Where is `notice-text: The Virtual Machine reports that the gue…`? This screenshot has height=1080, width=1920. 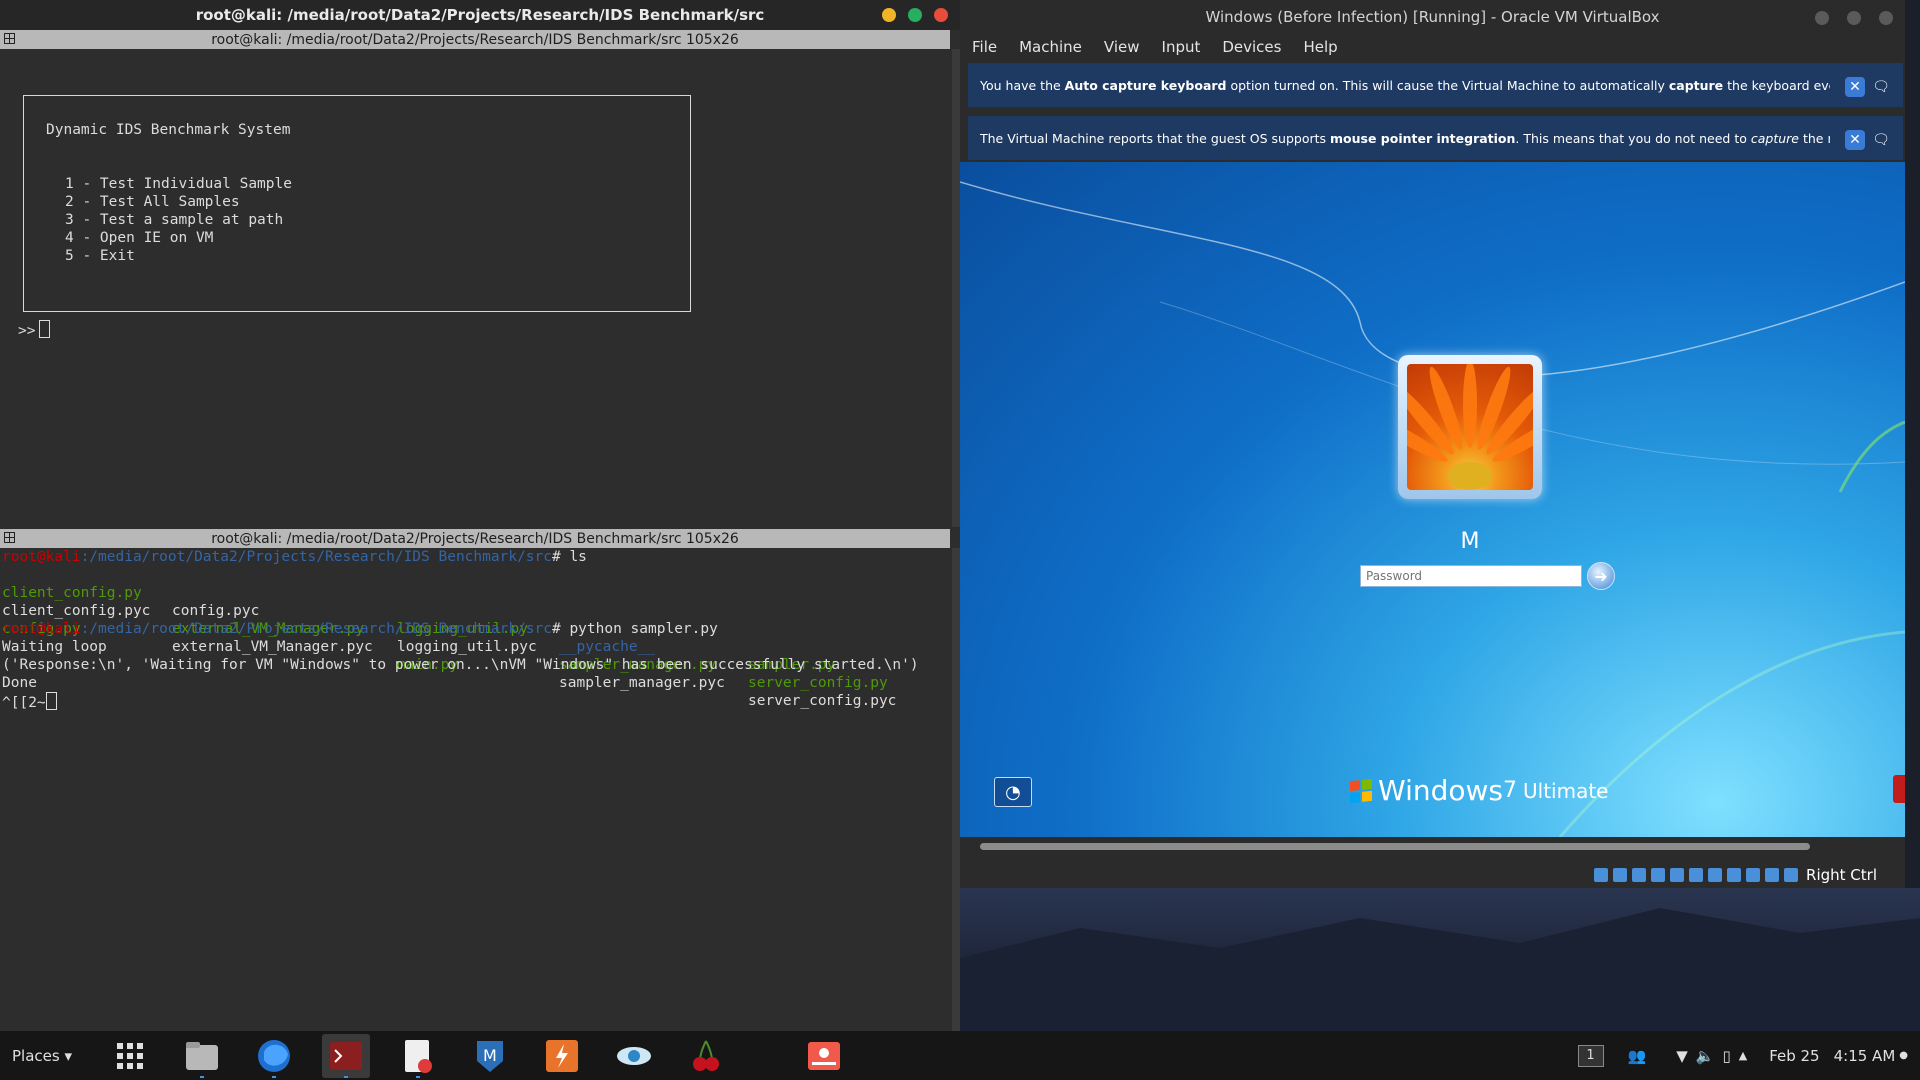
notice-text: The Virtual Machine reports that the gue… is located at coordinates (1405, 138).